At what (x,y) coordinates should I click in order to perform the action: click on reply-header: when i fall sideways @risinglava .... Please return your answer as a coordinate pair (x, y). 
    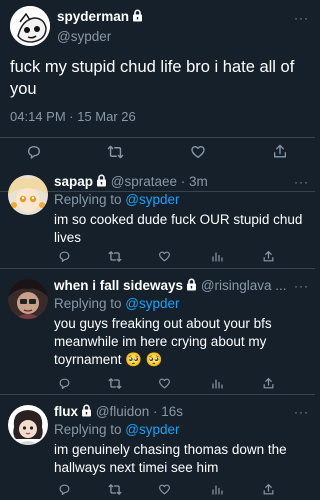
    Looking at the image, I should click on (171, 285).